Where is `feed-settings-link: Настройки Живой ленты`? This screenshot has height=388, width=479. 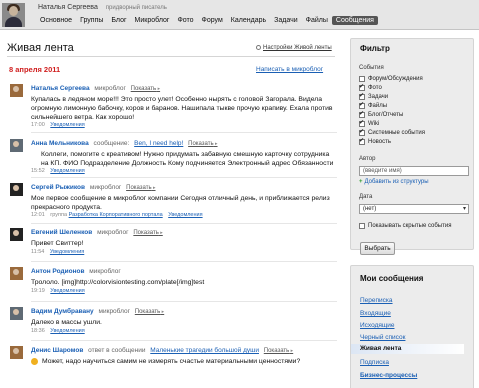
feed-settings-link: Настройки Живой ленты is located at coordinates (294, 48).